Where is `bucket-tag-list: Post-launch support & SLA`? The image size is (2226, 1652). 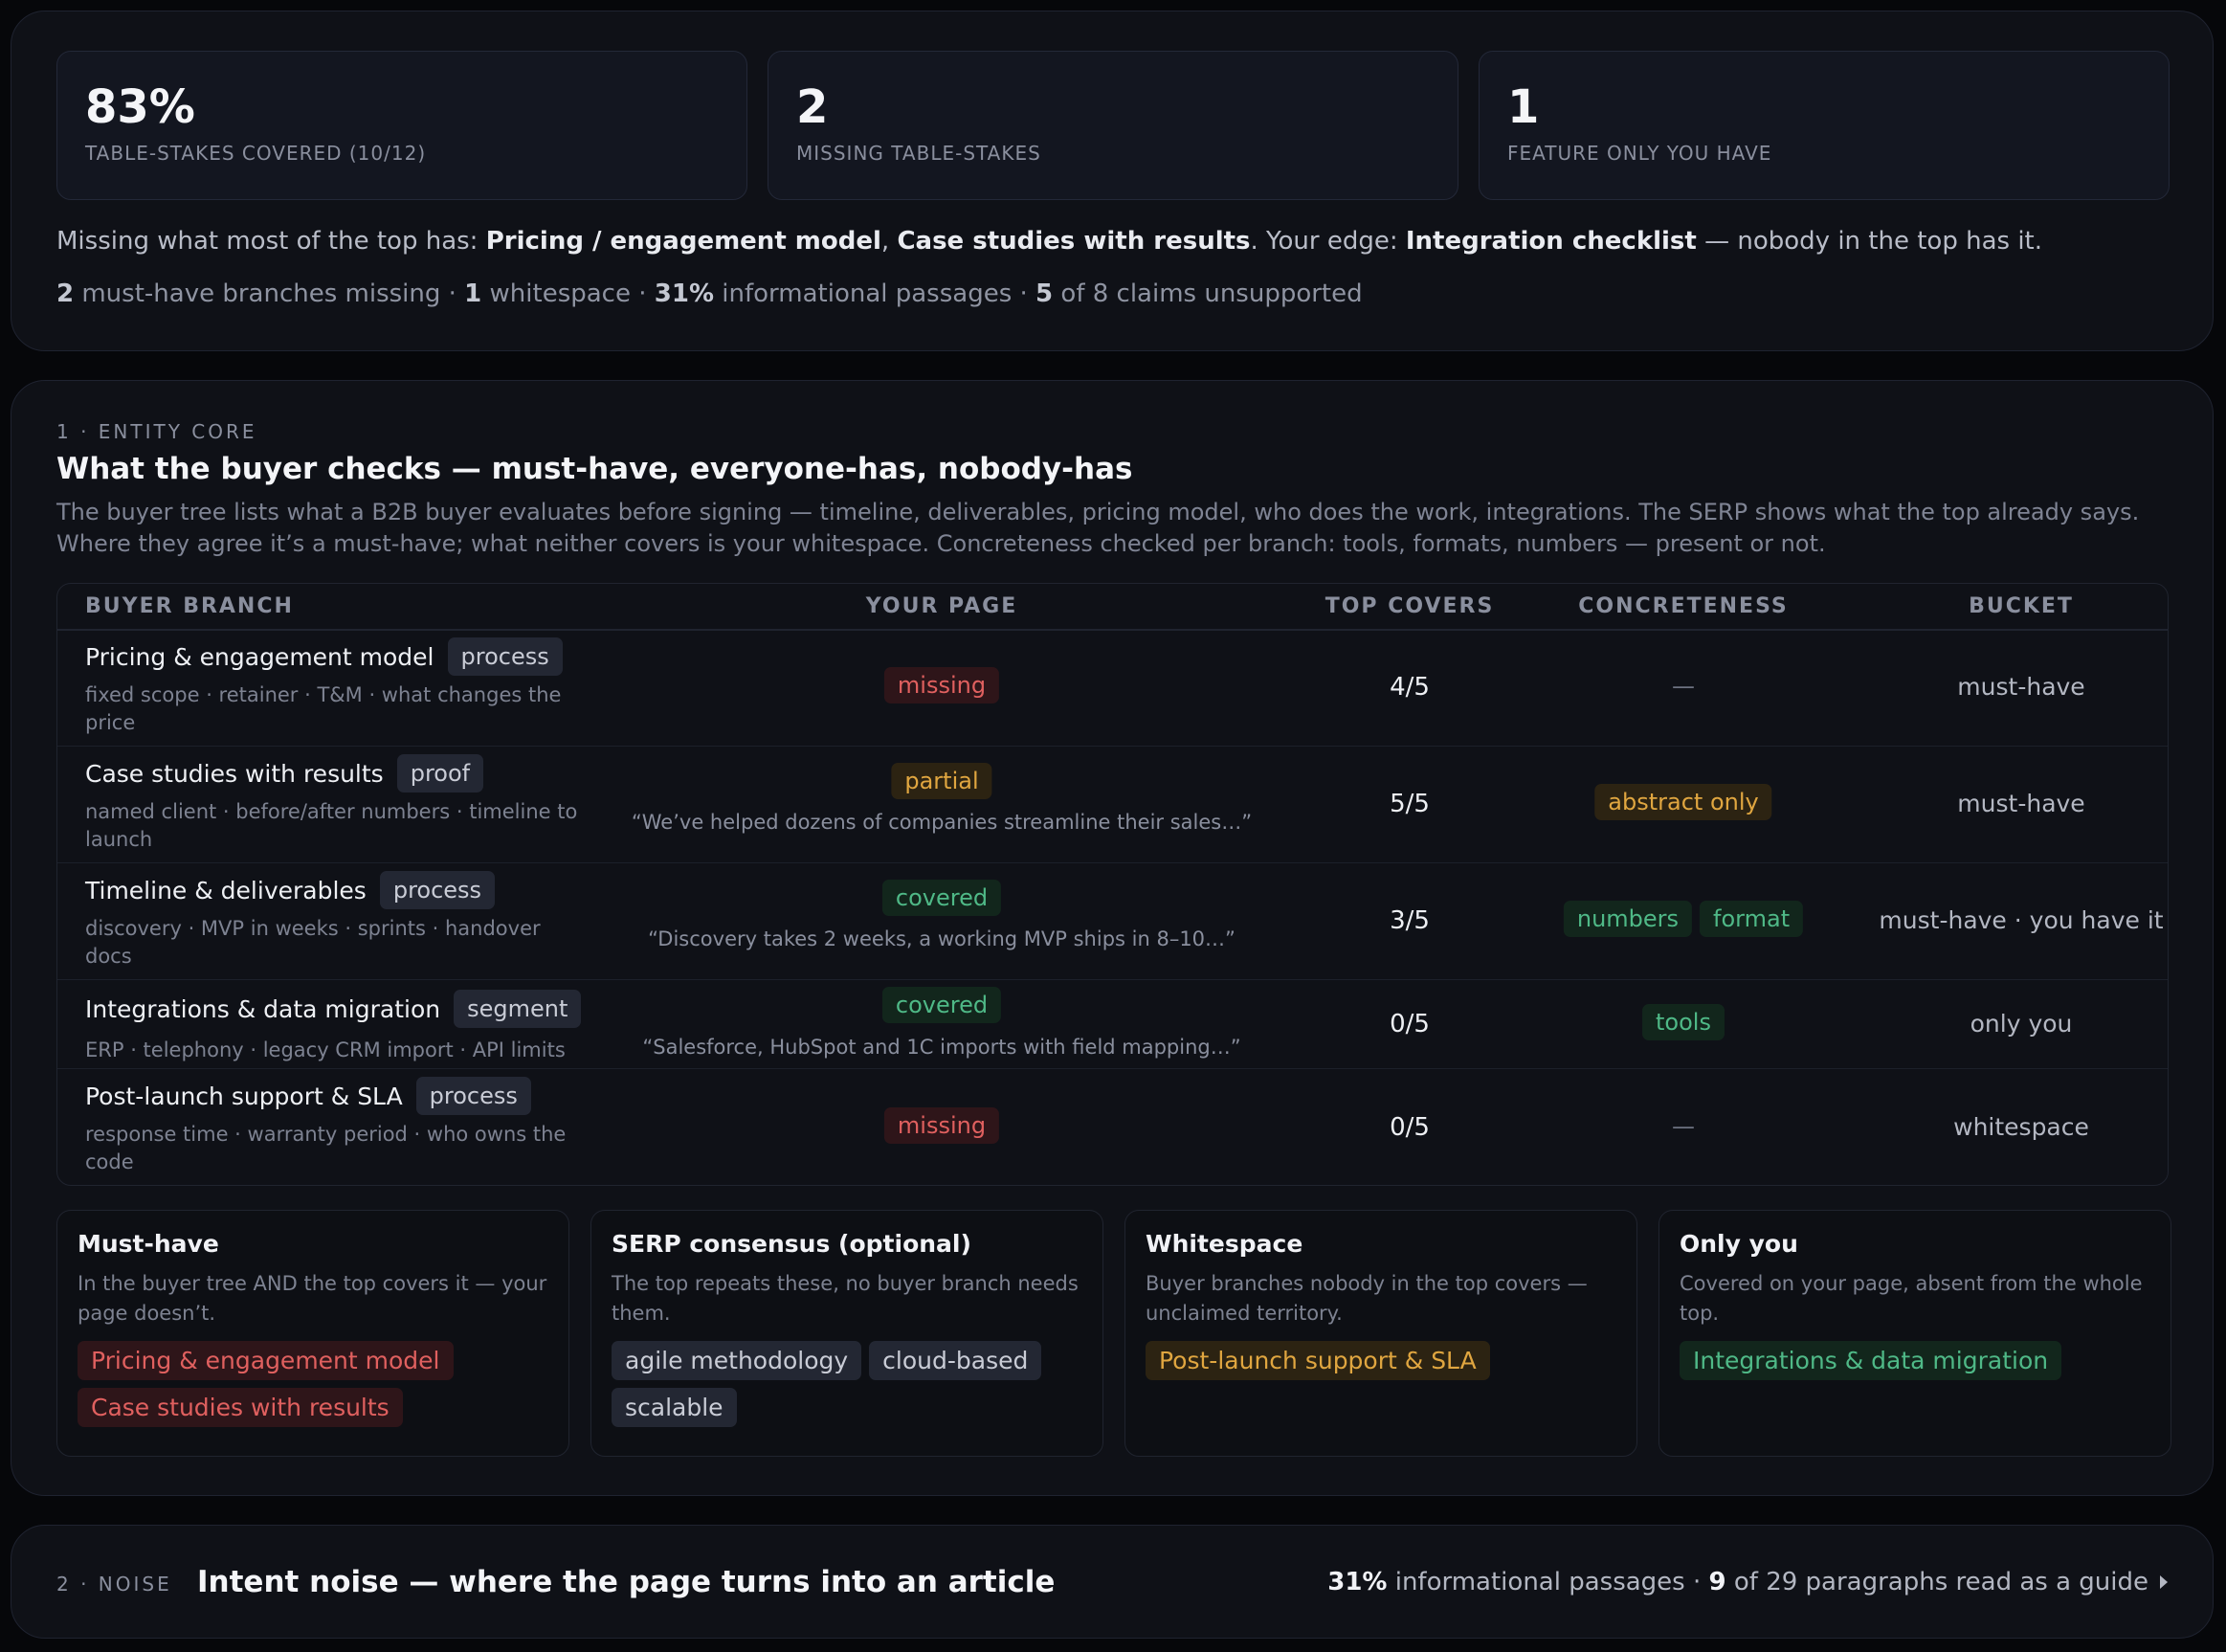 bucket-tag-list: Post-launch support & SLA is located at coordinates (1385, 1360).